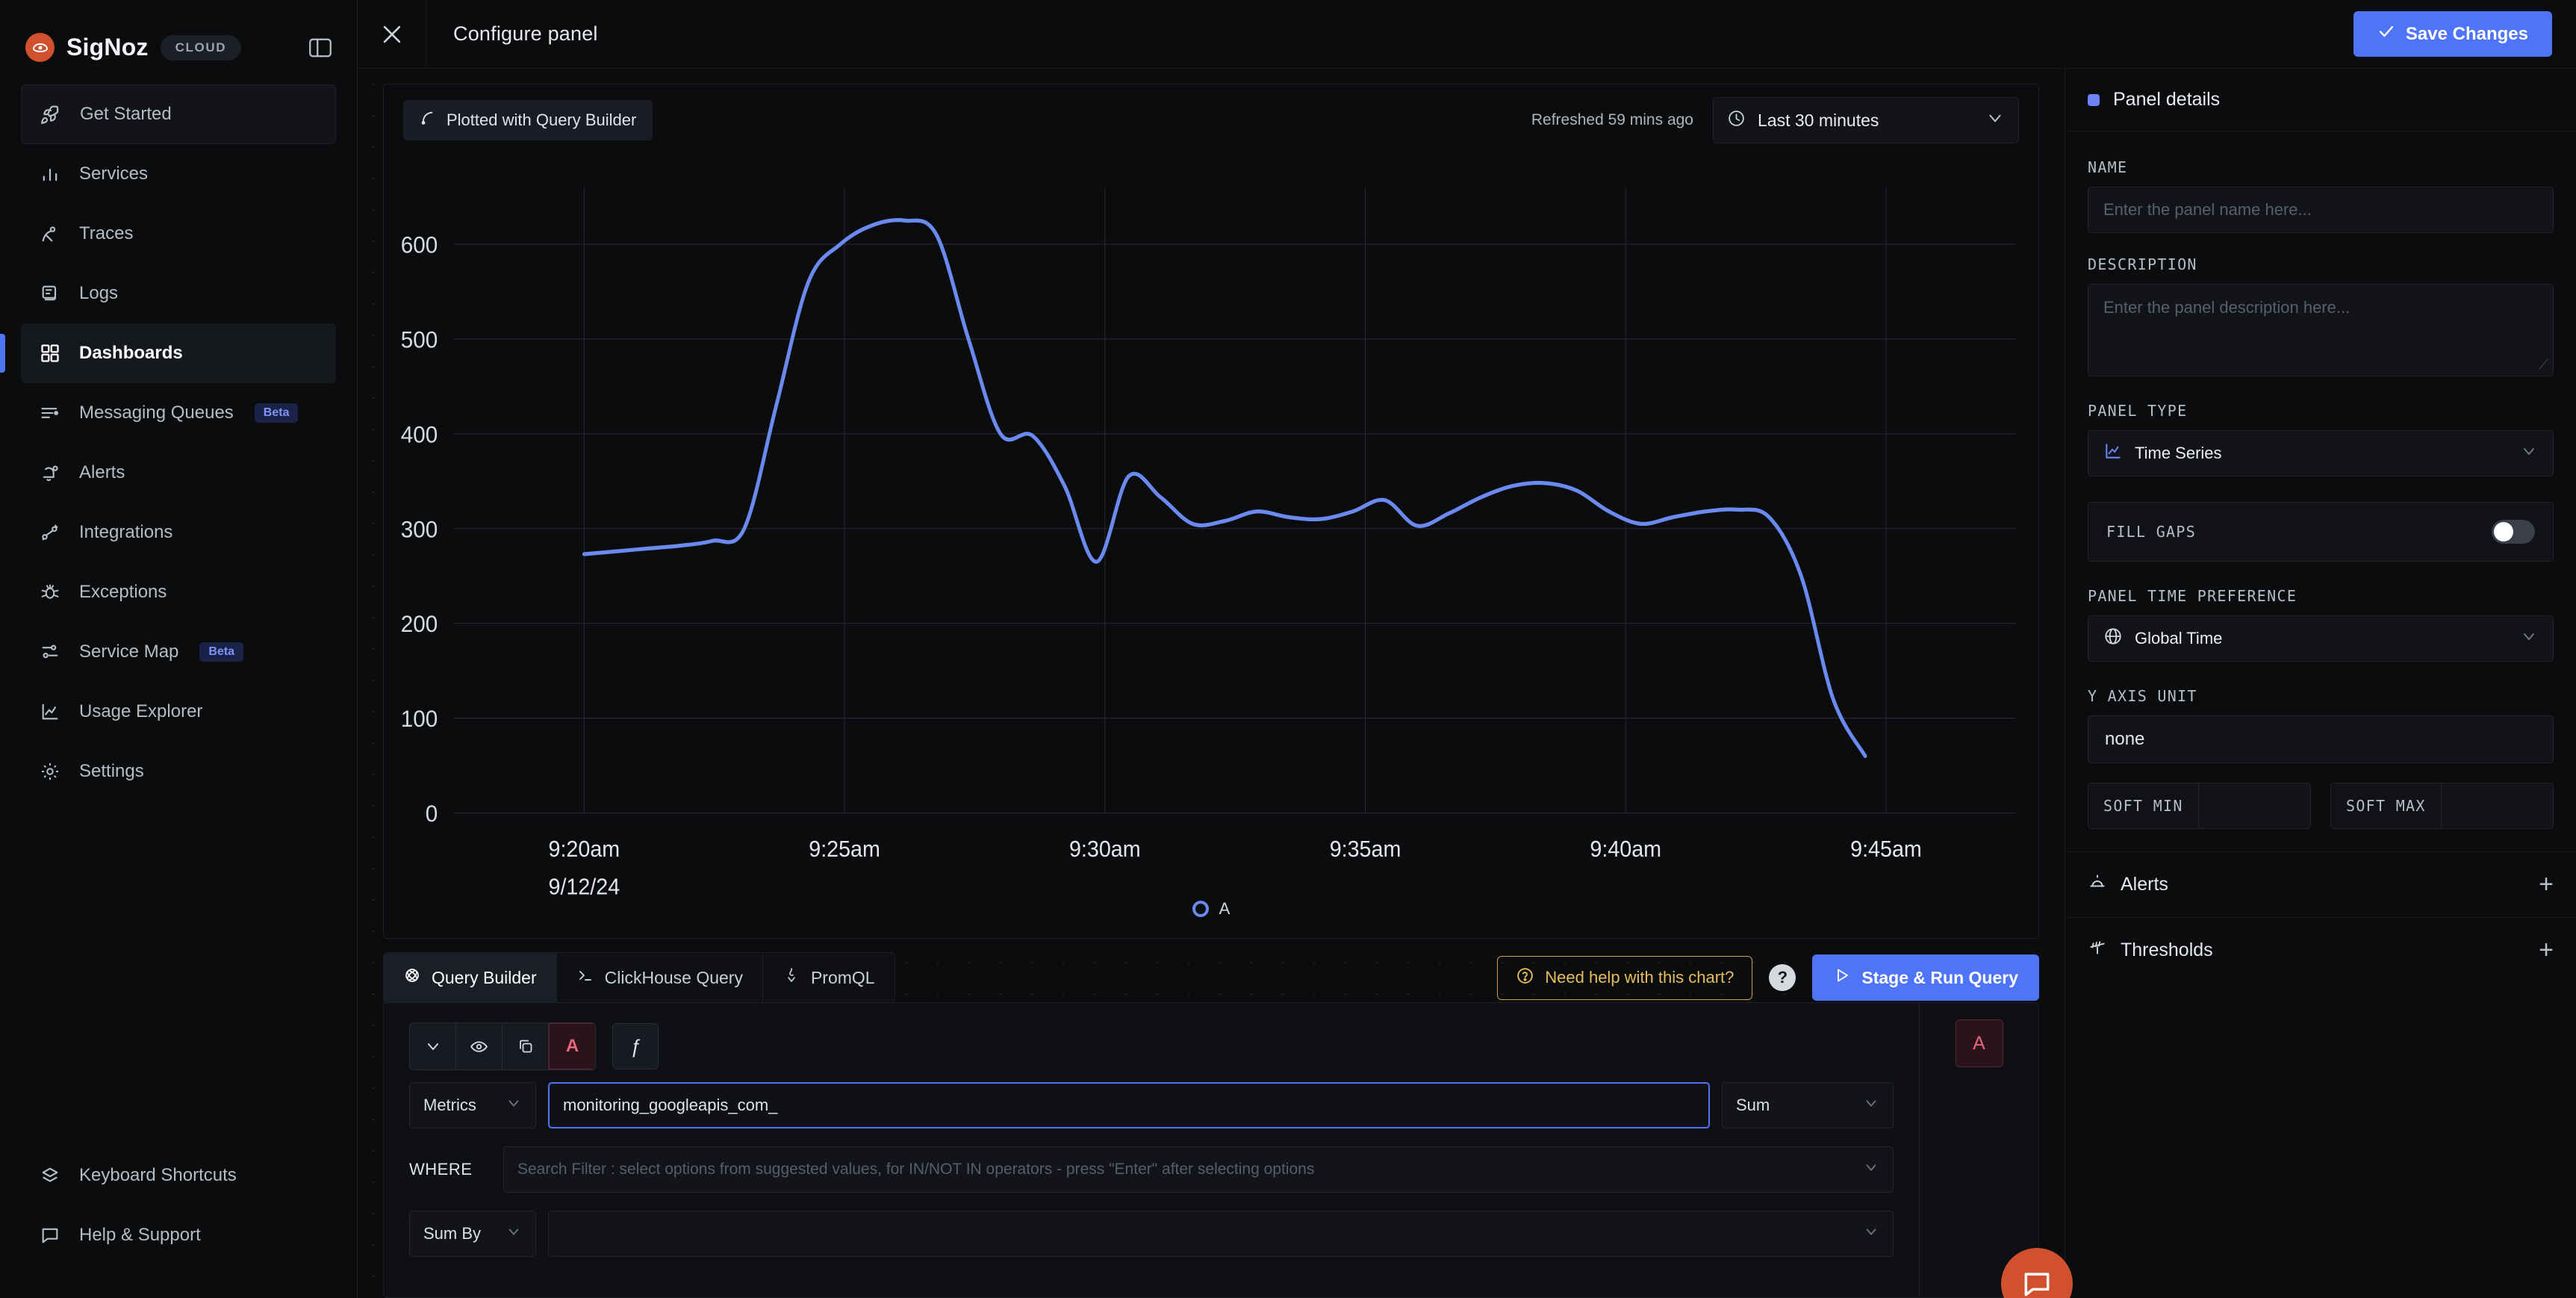 This screenshot has width=2576, height=1298. What do you see at coordinates (276, 413) in the screenshot?
I see `beta-badge: Beta` at bounding box center [276, 413].